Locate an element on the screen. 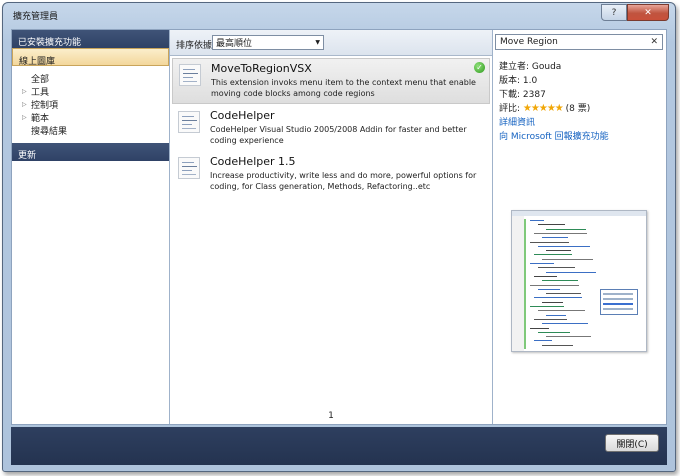  category-label: 範本 is located at coordinates (40, 119).